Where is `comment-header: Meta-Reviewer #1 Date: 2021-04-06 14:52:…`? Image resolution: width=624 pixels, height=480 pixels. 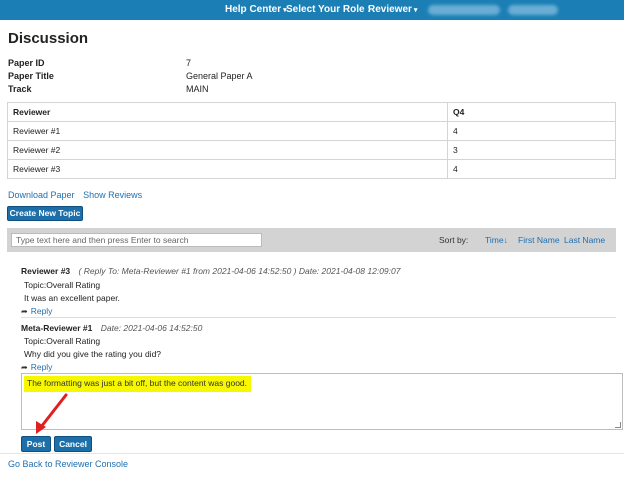 comment-header: Meta-Reviewer #1 Date: 2021-04-06 14:52:… is located at coordinates (111, 328).